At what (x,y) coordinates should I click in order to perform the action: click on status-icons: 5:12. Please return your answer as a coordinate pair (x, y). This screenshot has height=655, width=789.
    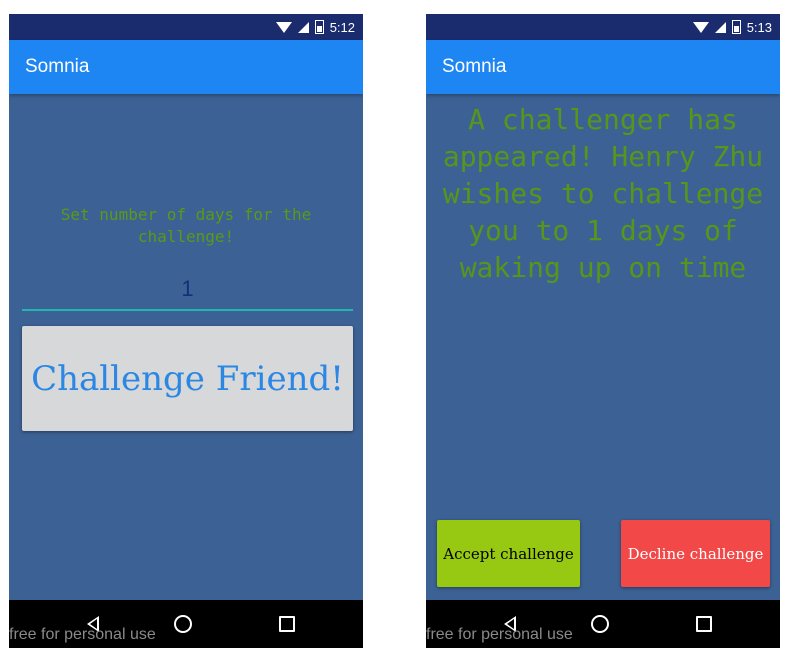
    Looking at the image, I should click on (315, 27).